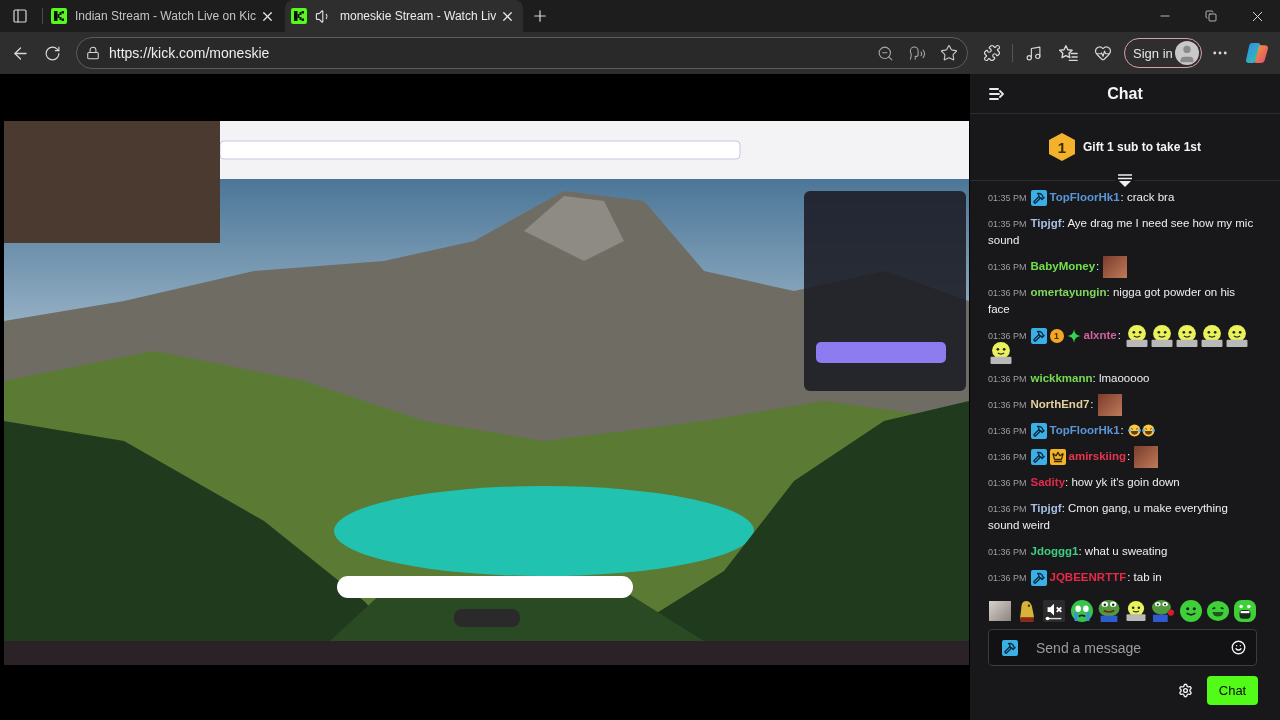 The width and height of the screenshot is (1280, 720). What do you see at coordinates (20, 16) in the screenshot?
I see `sidebar-icon` at bounding box center [20, 16].